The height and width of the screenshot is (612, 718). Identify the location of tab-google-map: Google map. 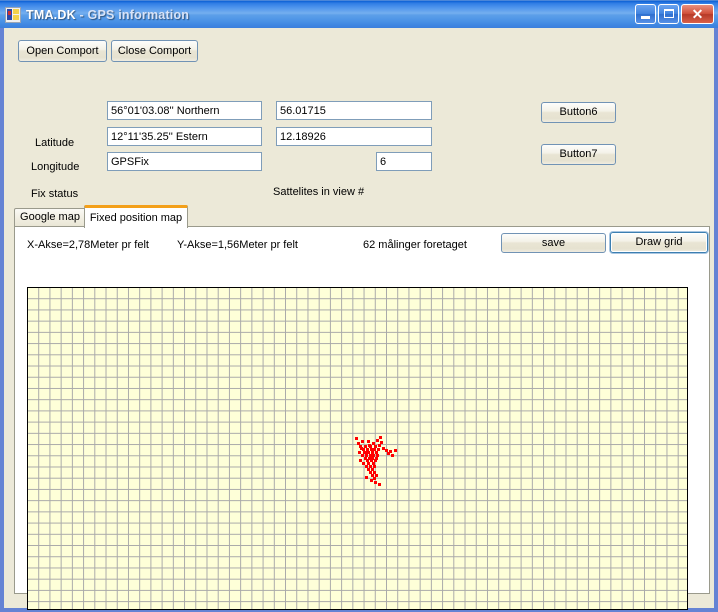
(50, 217).